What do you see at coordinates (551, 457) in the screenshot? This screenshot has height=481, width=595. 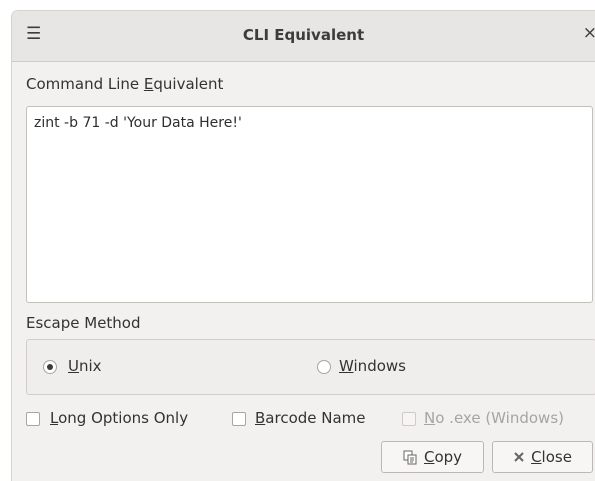 I see `close-button-label: Close` at bounding box center [551, 457].